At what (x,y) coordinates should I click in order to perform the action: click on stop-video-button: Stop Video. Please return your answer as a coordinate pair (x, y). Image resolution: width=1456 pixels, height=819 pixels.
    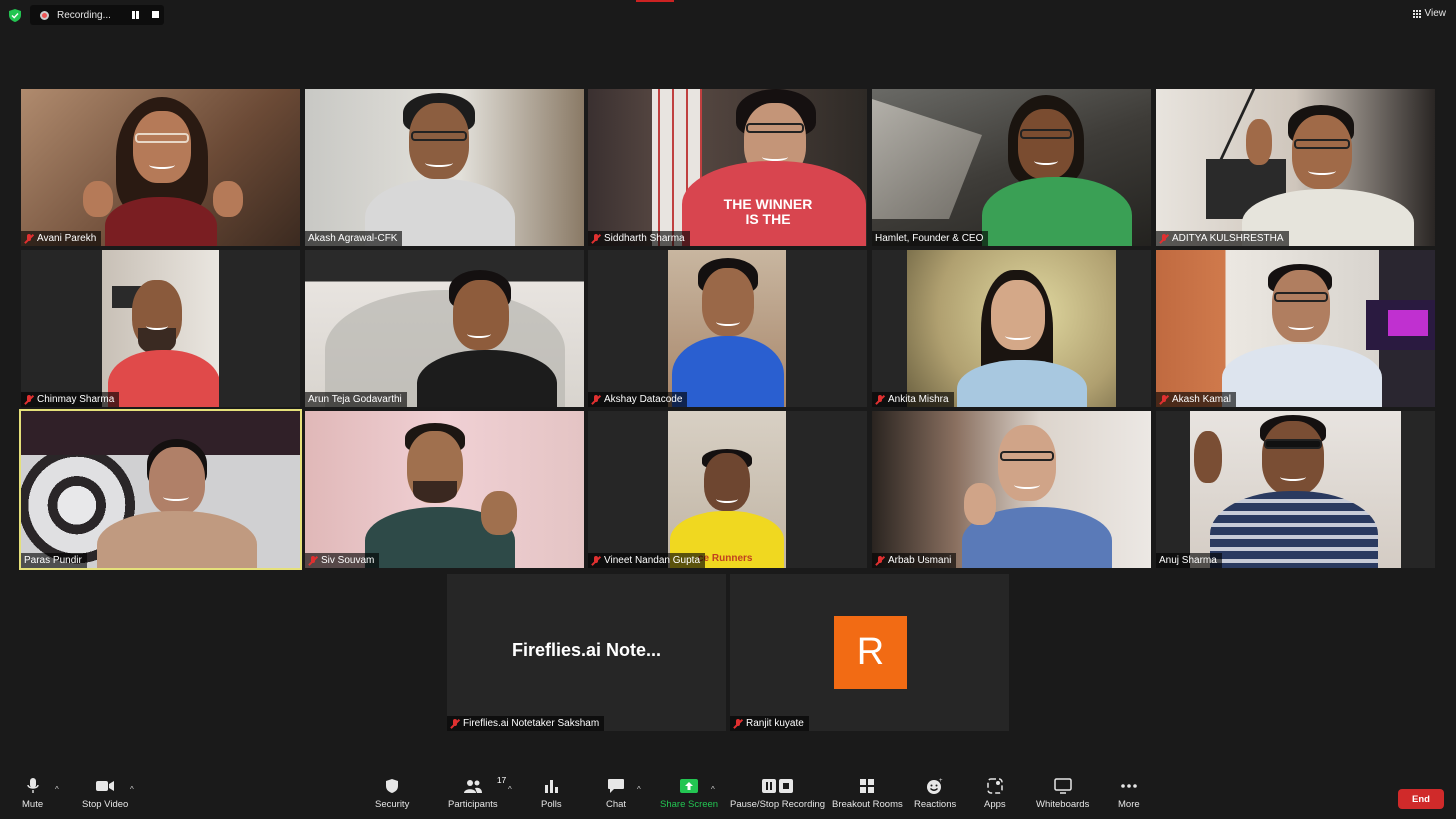
    Looking at the image, I should click on (105, 796).